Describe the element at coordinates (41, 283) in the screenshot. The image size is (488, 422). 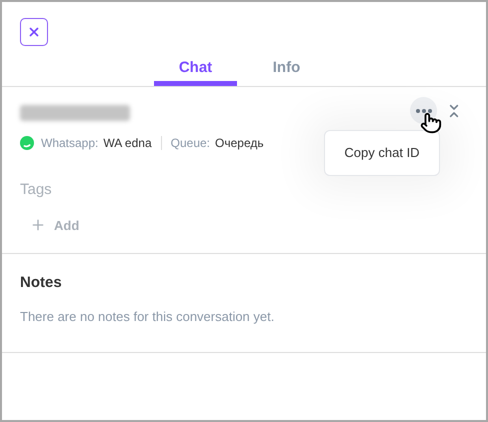
I see `notes-title: Notes` at that location.